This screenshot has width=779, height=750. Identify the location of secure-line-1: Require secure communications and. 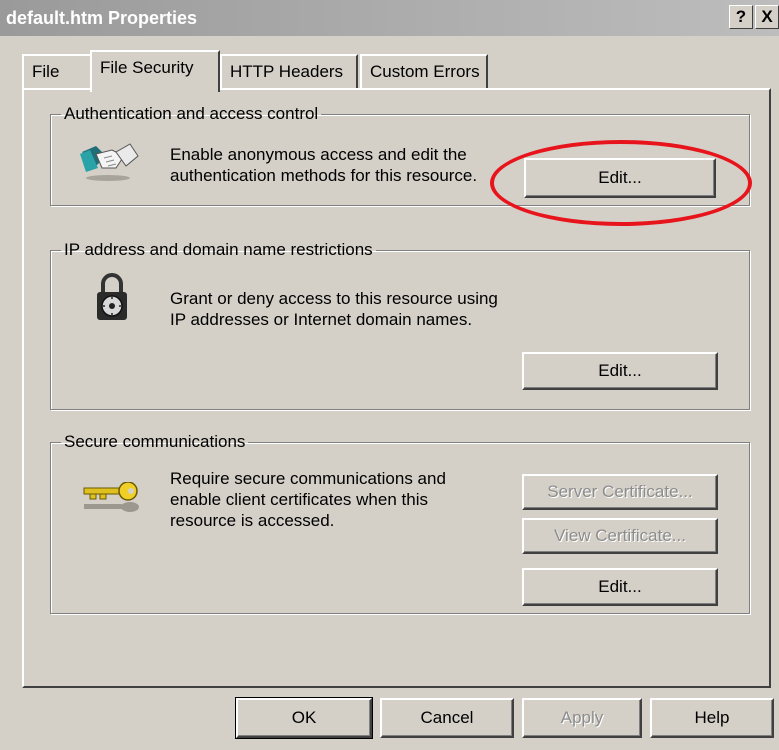
(308, 478).